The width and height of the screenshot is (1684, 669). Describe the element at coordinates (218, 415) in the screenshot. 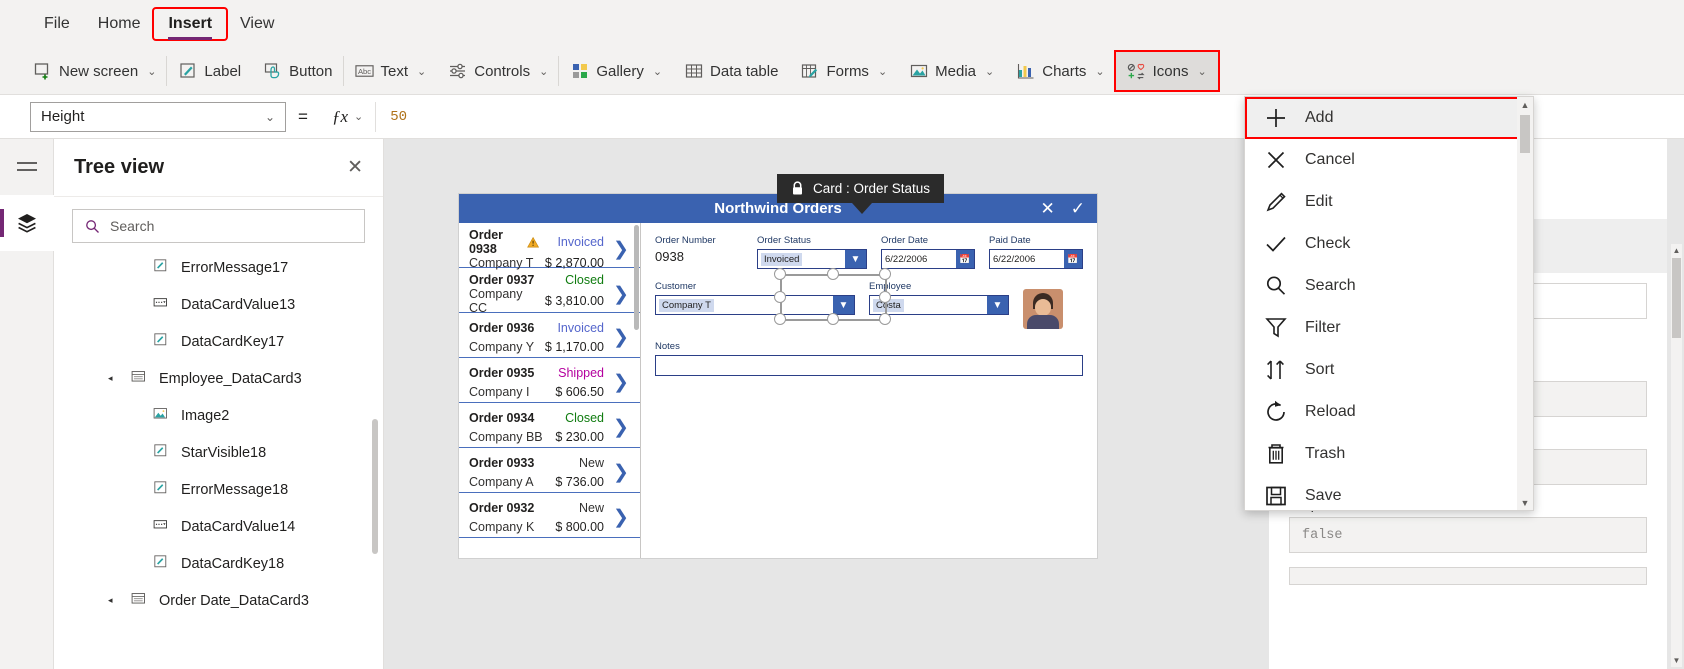

I see `tree-node: Image2` at that location.